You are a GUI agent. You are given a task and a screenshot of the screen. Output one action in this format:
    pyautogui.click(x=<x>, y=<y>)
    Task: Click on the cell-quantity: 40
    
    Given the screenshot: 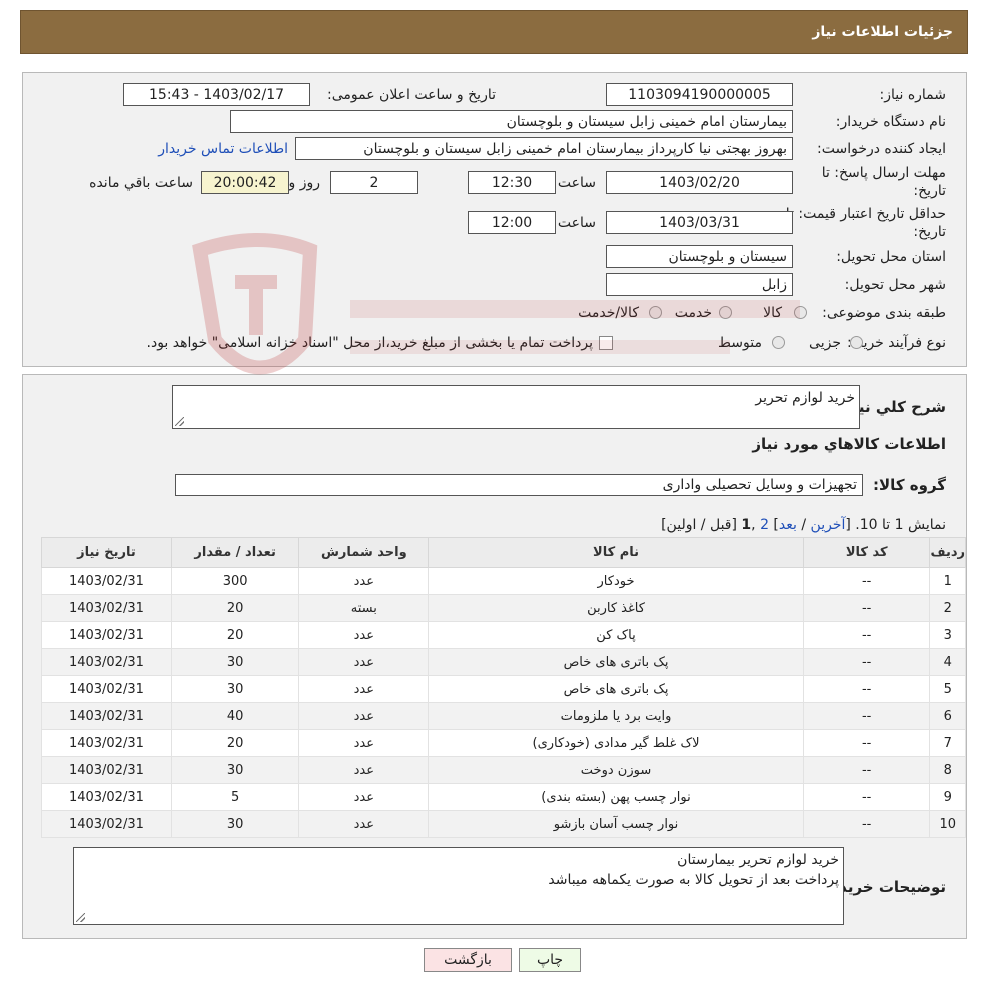 What is the action you would take?
    pyautogui.click(x=235, y=716)
    